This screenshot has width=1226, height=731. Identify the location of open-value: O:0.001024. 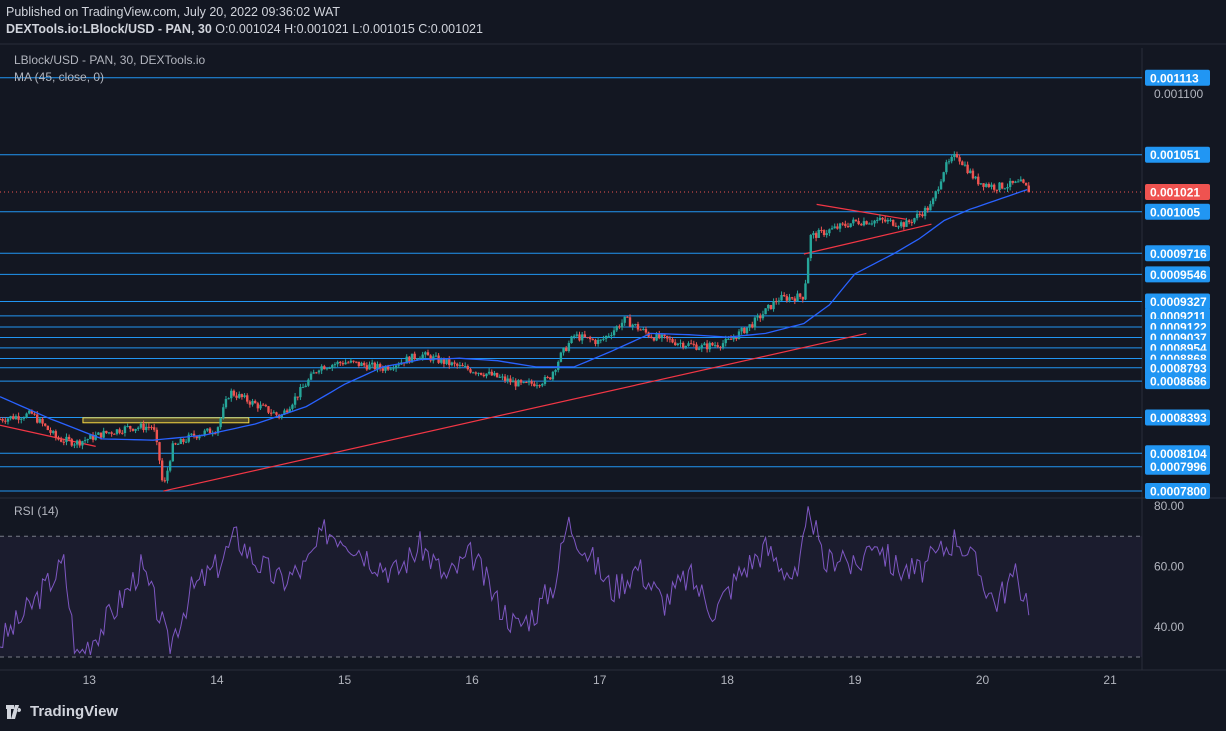
(248, 29).